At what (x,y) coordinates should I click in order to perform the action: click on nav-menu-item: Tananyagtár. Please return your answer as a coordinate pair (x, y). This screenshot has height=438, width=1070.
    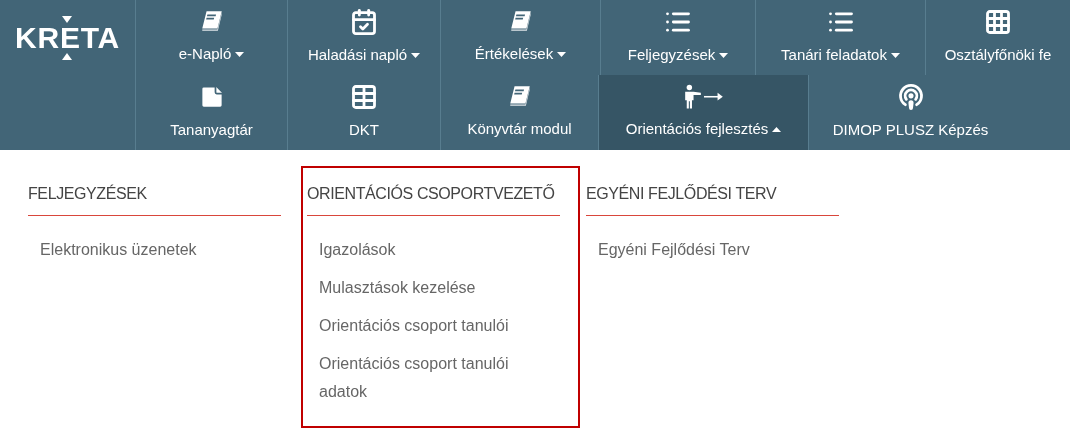
    Looking at the image, I should click on (211, 112).